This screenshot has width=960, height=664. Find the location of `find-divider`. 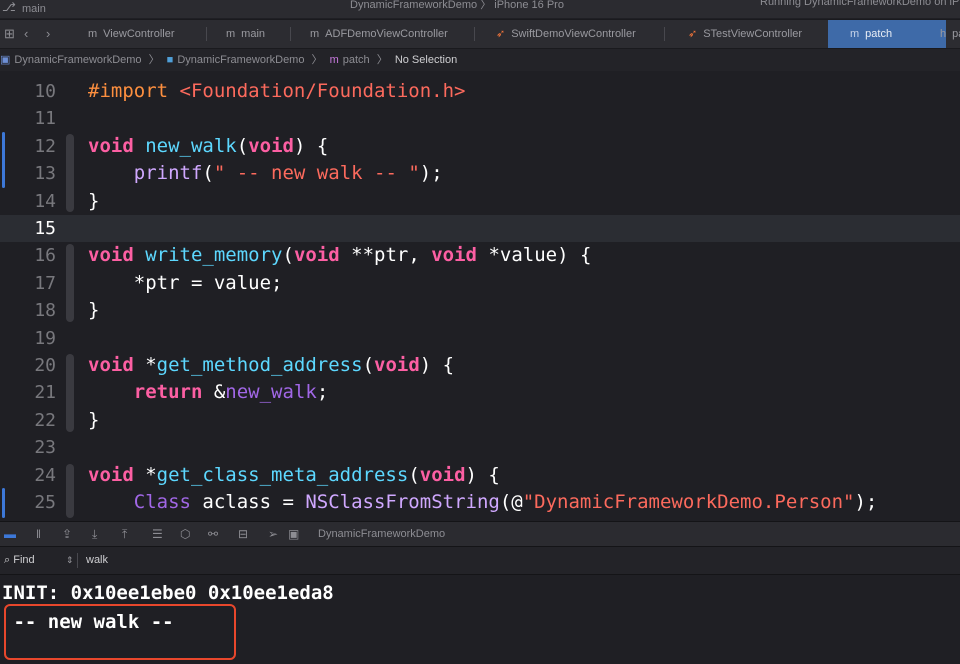

find-divider is located at coordinates (77, 560).